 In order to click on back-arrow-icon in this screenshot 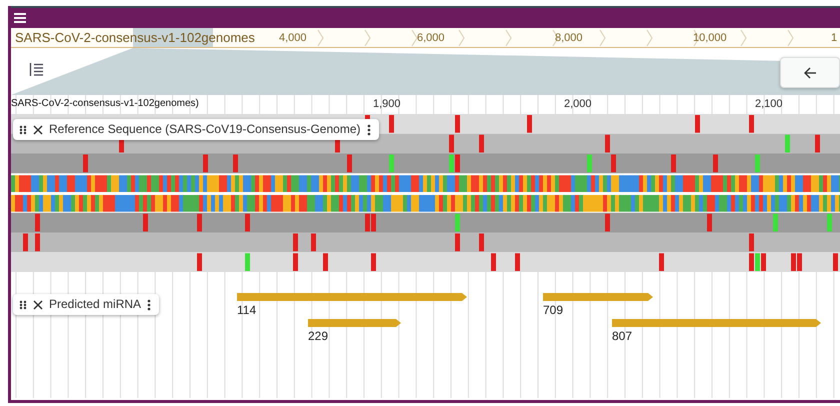, I will do `click(810, 72)`.